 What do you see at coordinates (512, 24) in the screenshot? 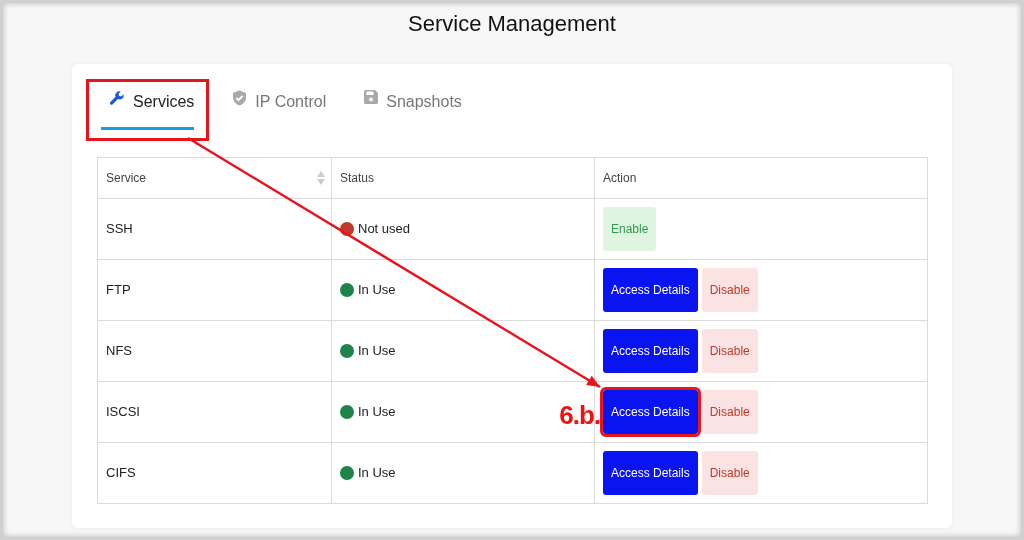
I see `page-title: Service Management` at bounding box center [512, 24].